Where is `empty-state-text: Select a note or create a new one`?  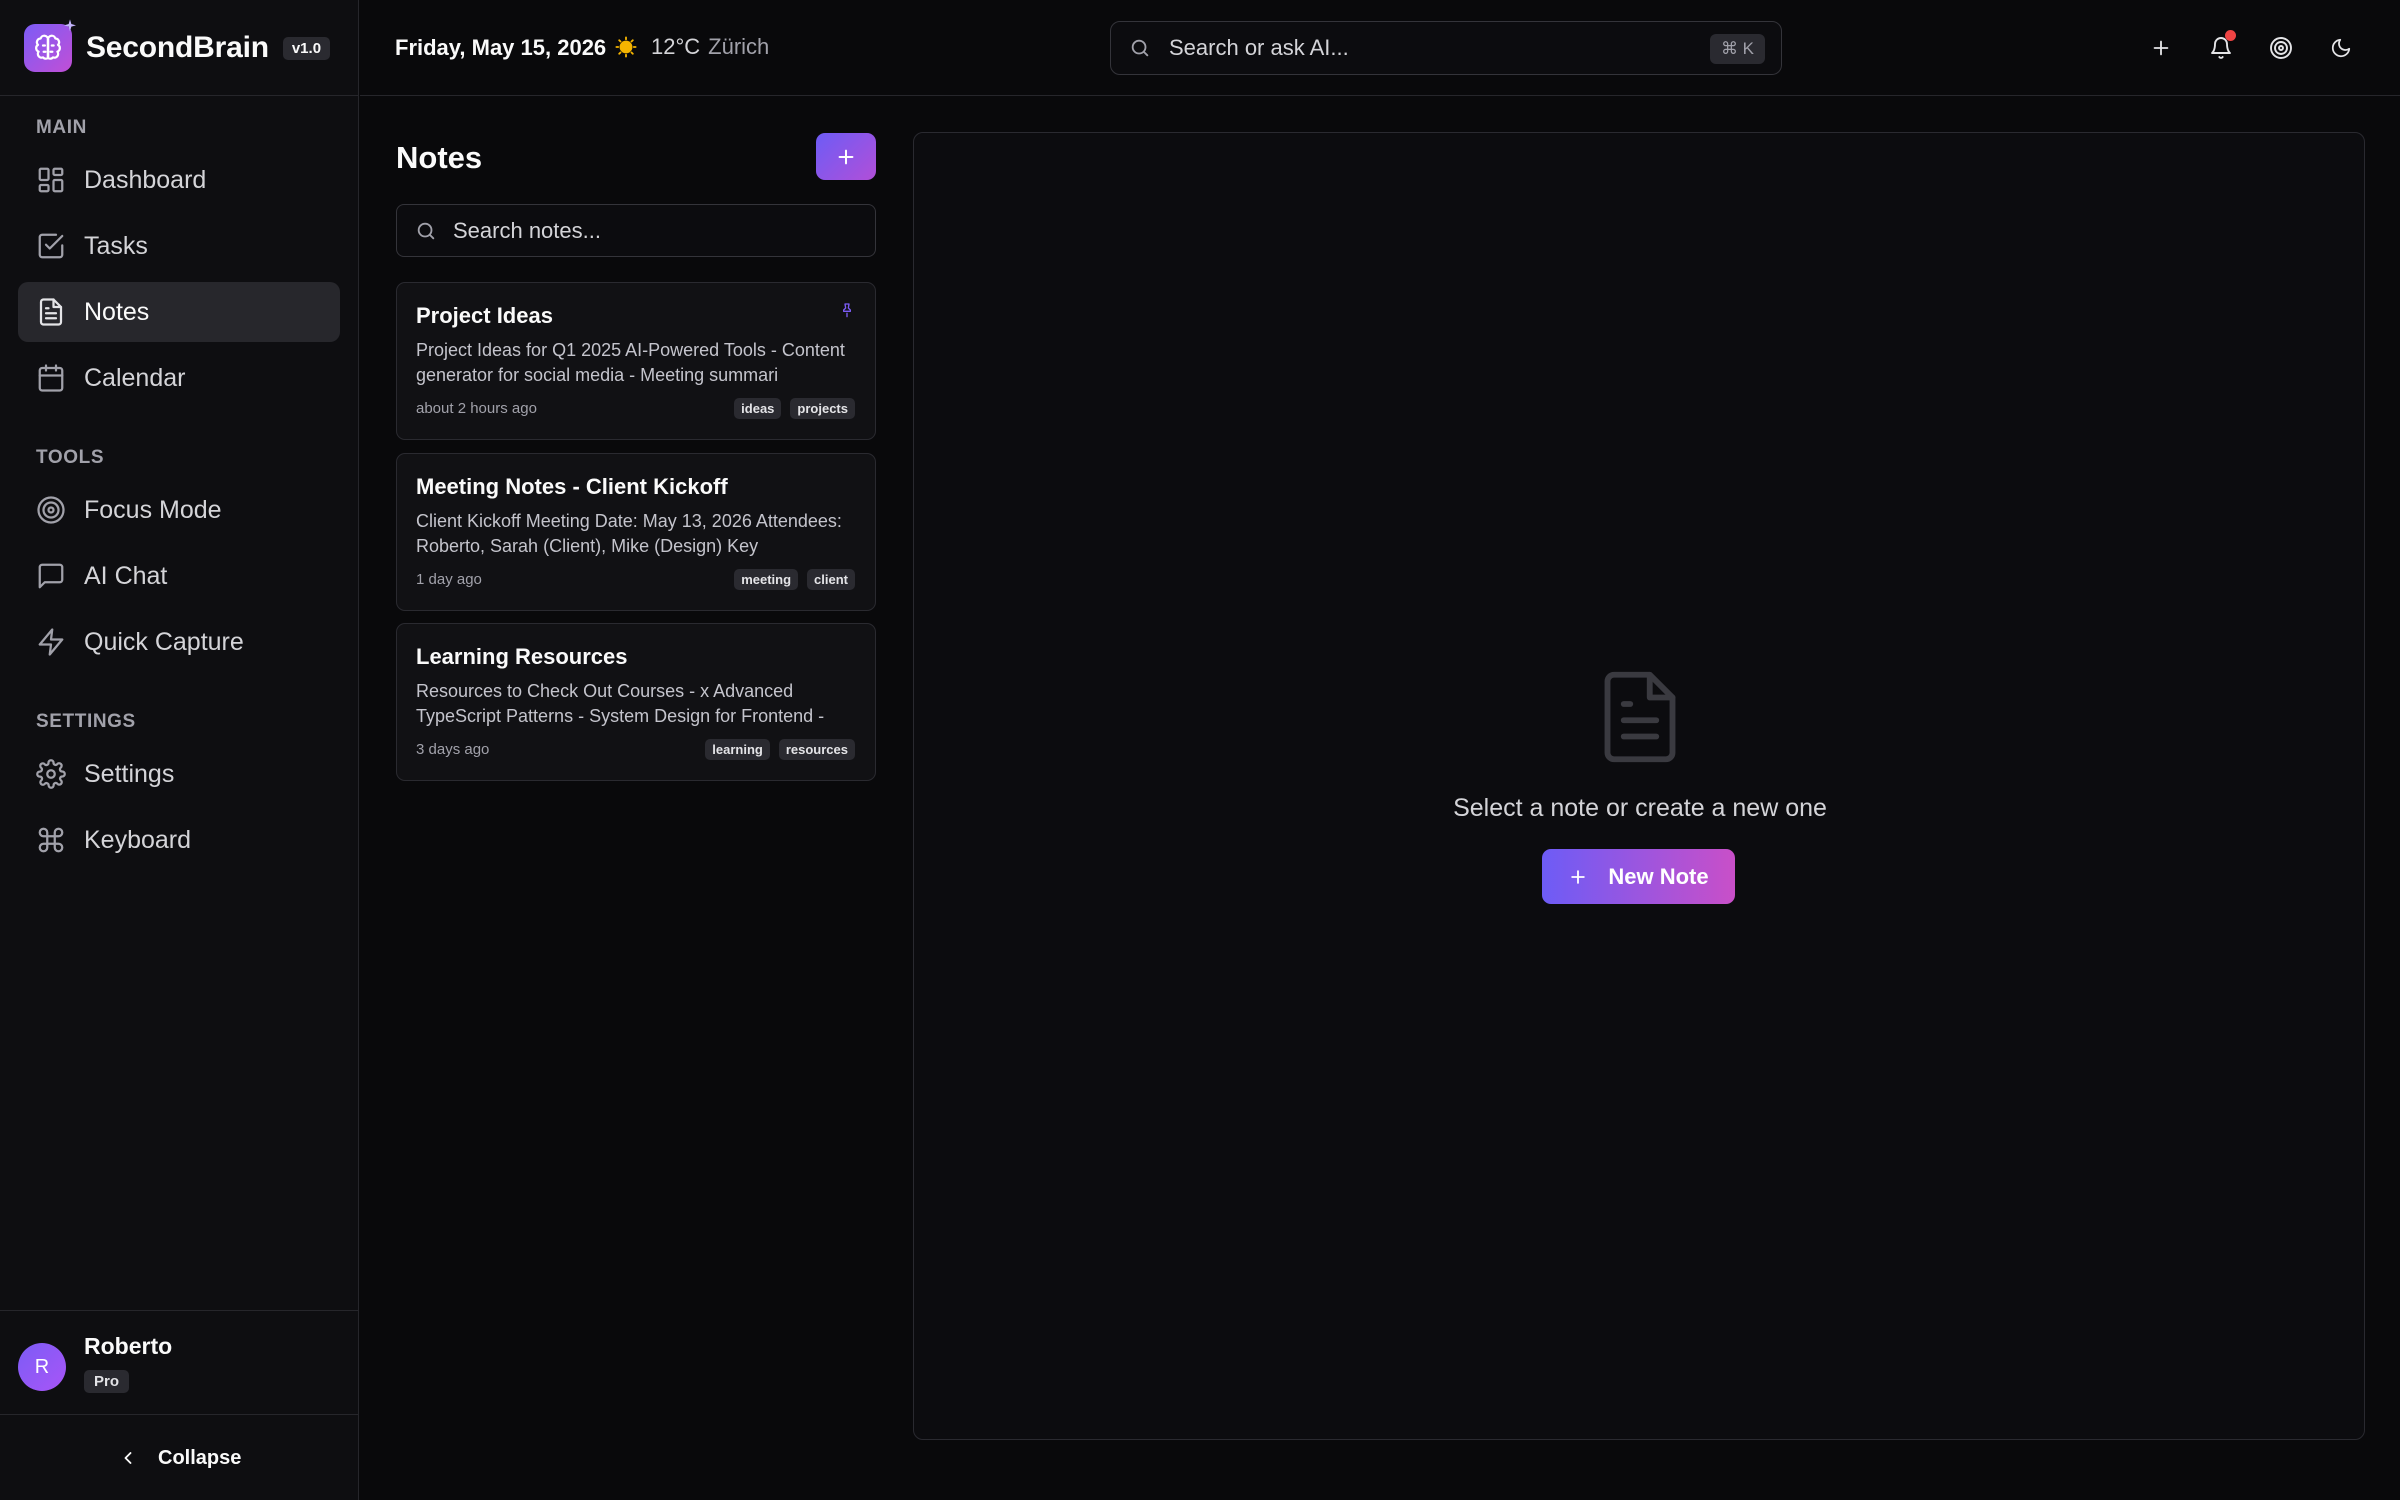 empty-state-text: Select a note or create a new one is located at coordinates (1640, 808).